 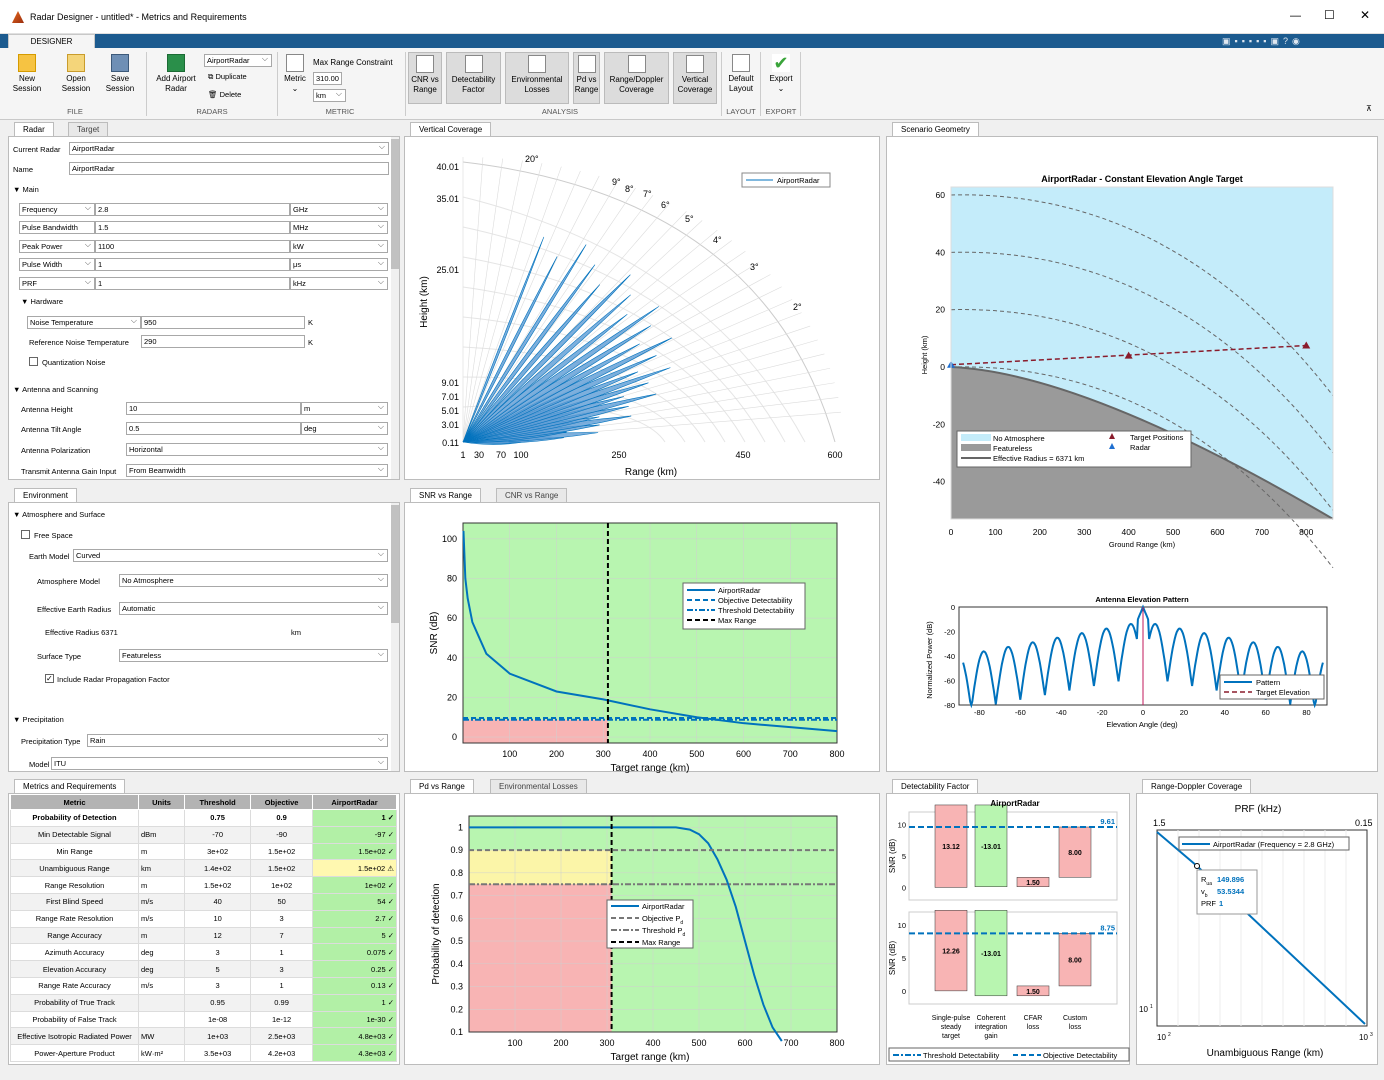 What do you see at coordinates (295, 74) in the screenshot?
I see `metric-button: Metric ⌄` at bounding box center [295, 74].